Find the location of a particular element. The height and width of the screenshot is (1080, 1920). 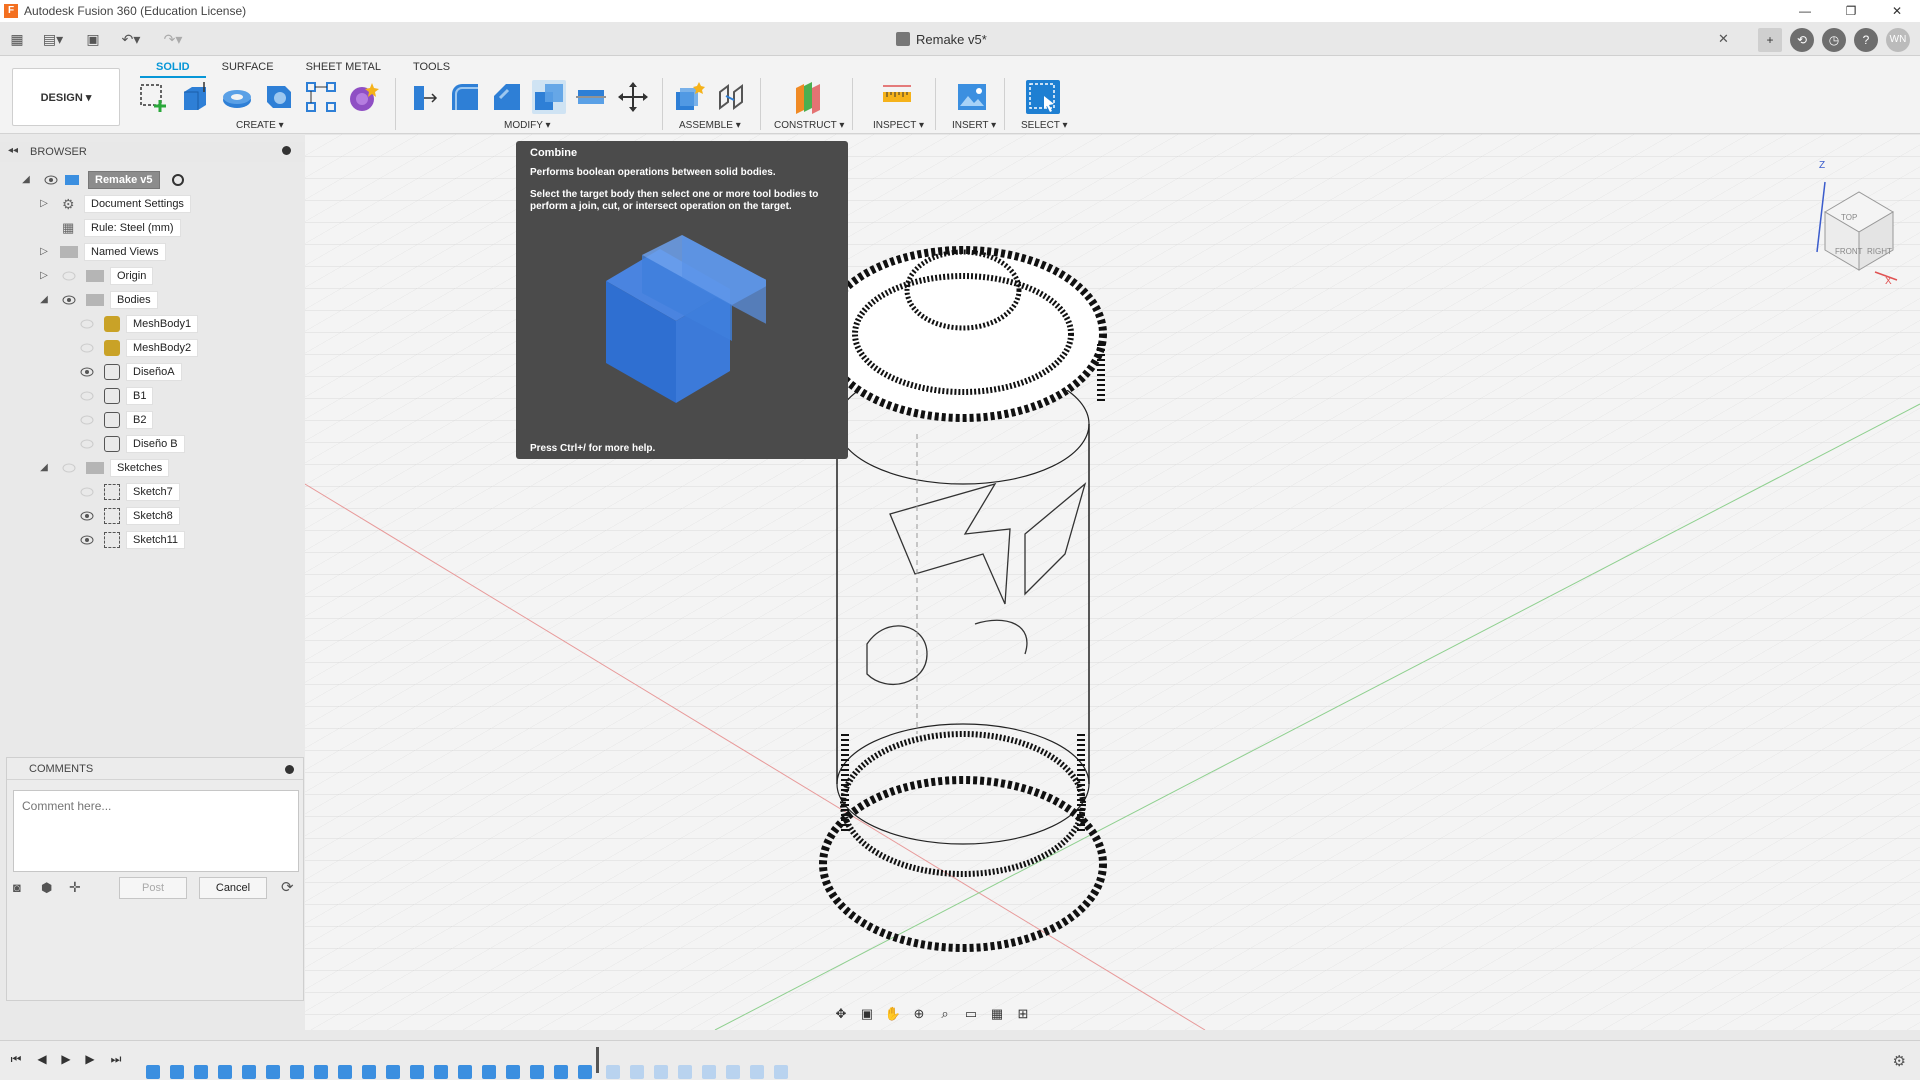

tree-item-label: Named Views is located at coordinates (125, 252).